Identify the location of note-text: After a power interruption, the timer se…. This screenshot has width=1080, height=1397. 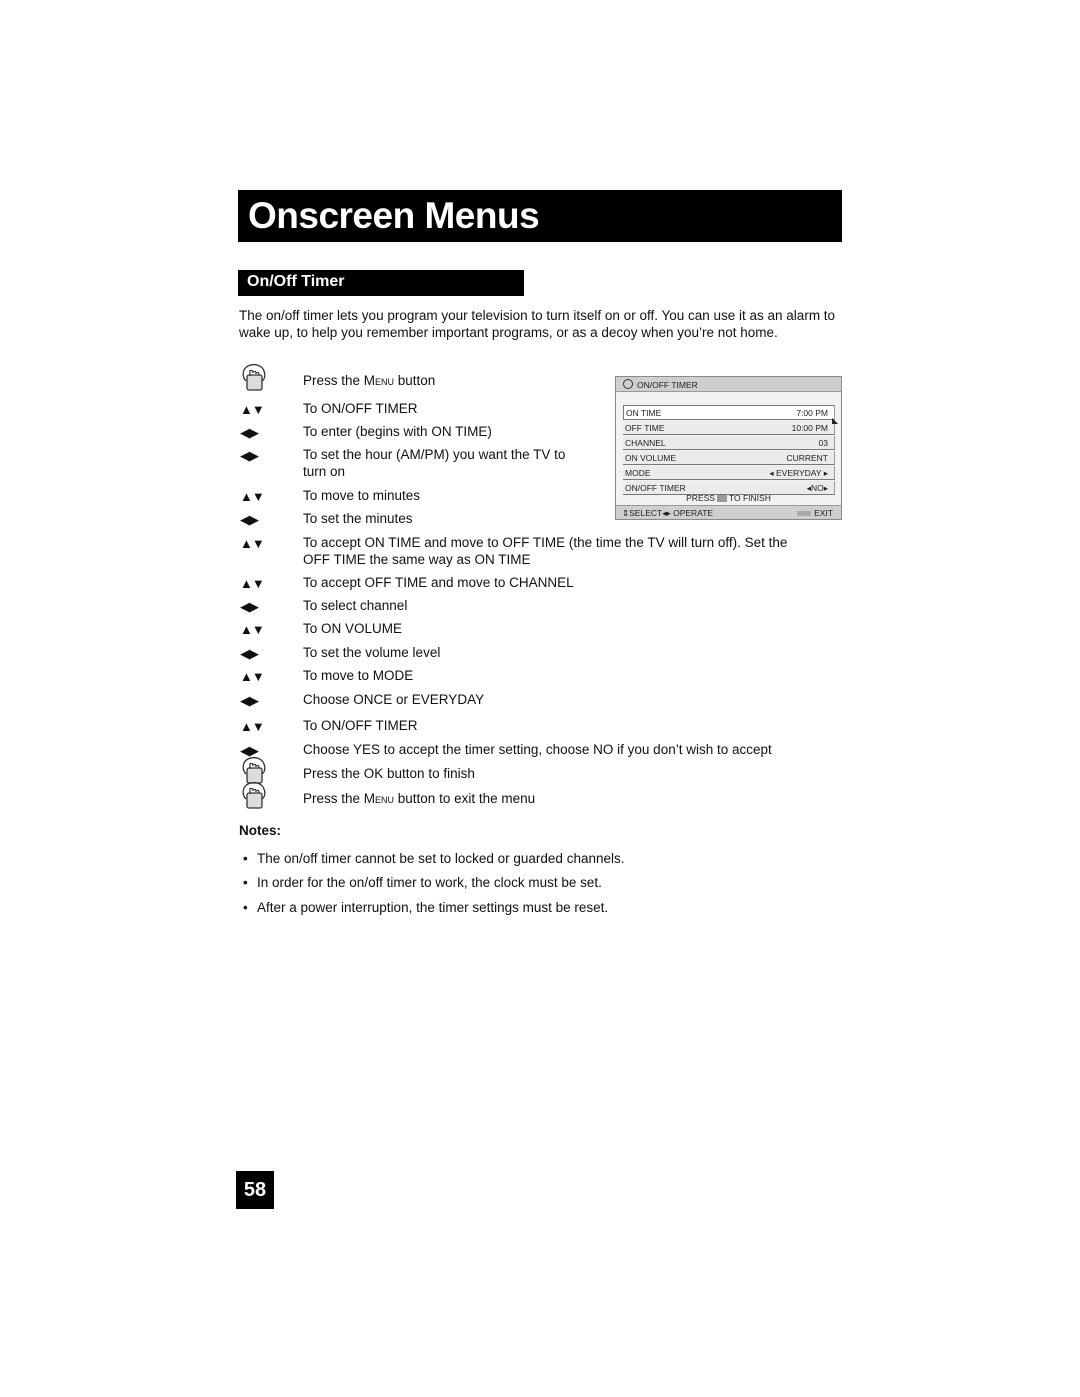
(433, 907).